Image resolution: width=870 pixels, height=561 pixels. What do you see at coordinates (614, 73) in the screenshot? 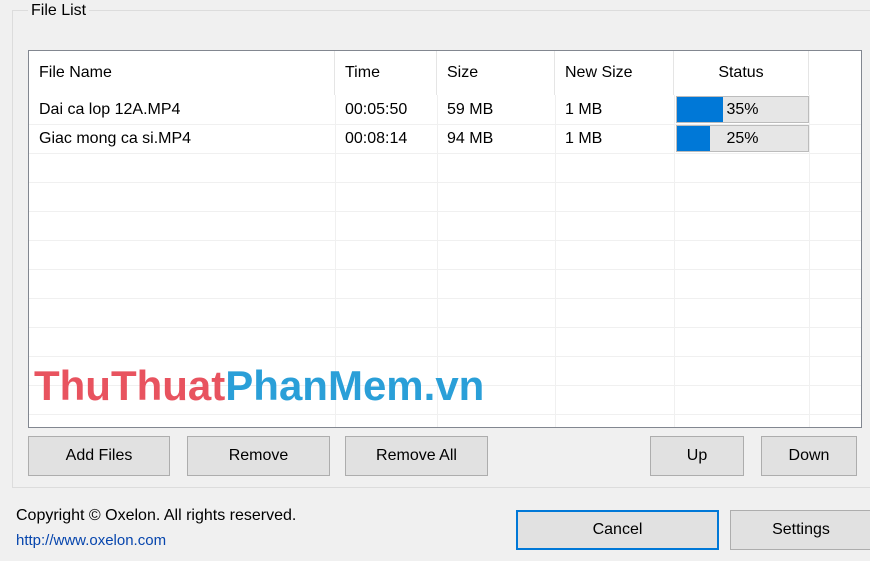
I see `column-header-new-size: New Size` at bounding box center [614, 73].